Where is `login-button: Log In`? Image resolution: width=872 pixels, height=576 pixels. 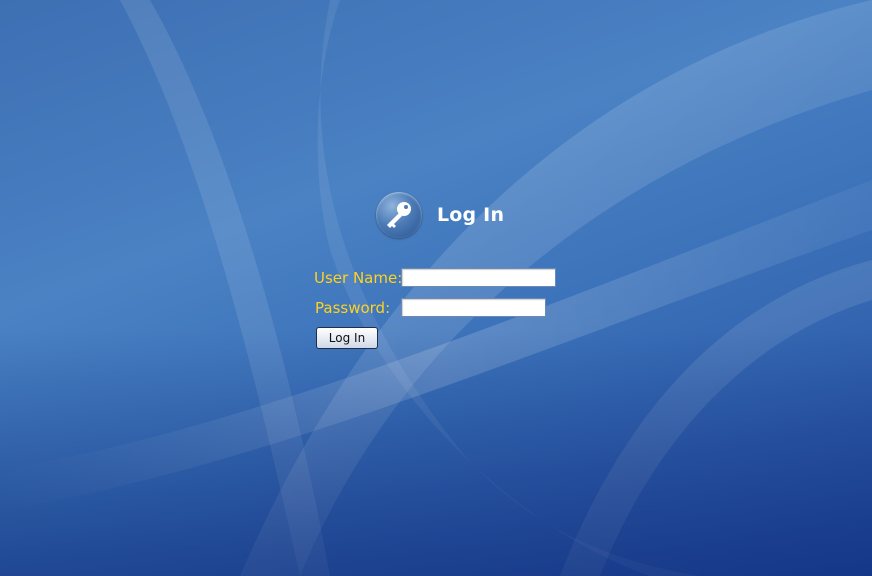
login-button: Log In is located at coordinates (347, 338).